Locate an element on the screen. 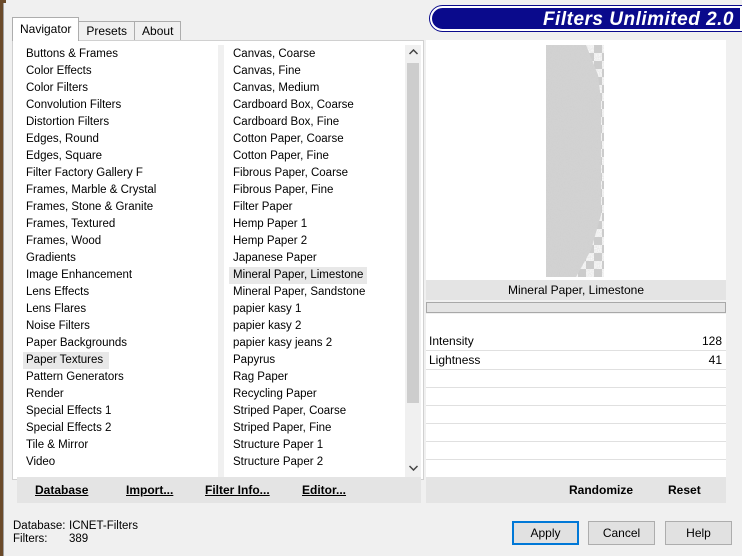  database-button: Database is located at coordinates (61, 490).